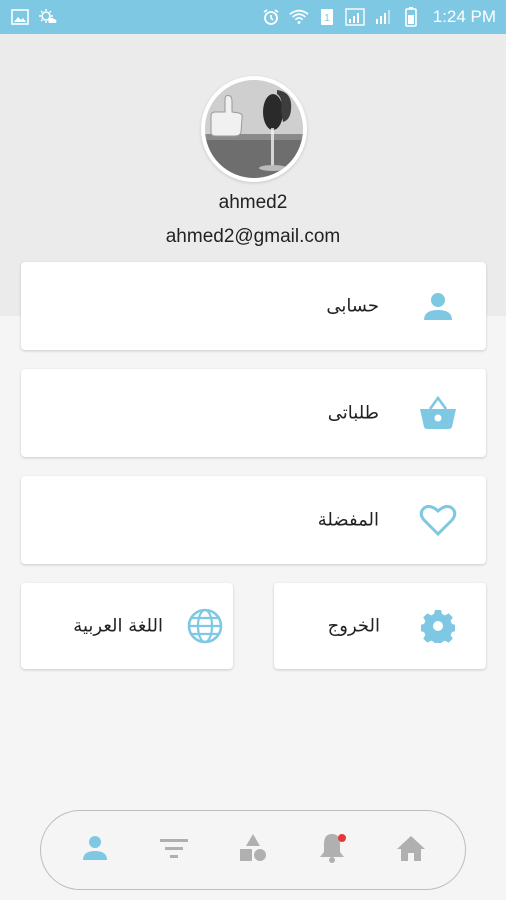  What do you see at coordinates (438, 520) in the screenshot?
I see `heart-icon` at bounding box center [438, 520].